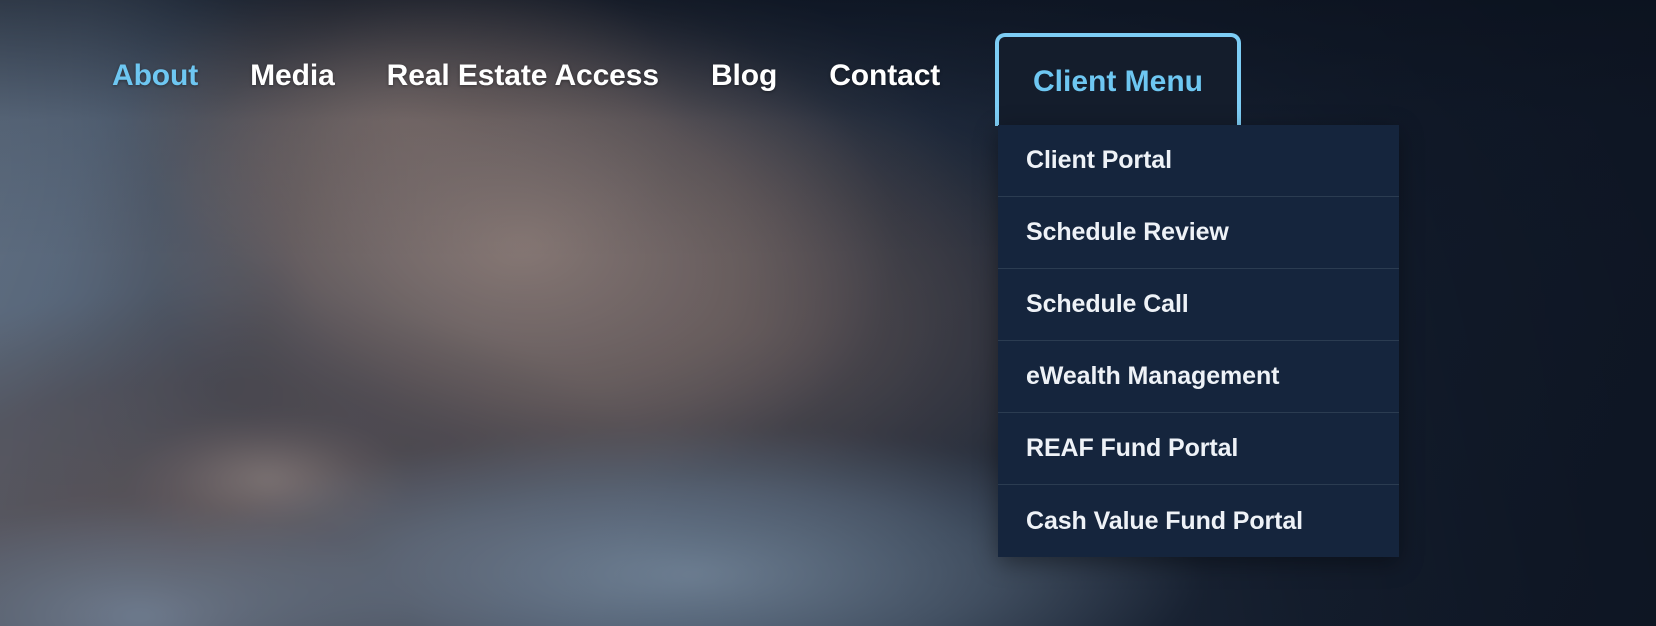 Image resolution: width=1656 pixels, height=626 pixels. Describe the element at coordinates (1198, 521) in the screenshot. I see `dropdown-item-cash-value-fund-portal: Cash Value Fund Portal` at that location.